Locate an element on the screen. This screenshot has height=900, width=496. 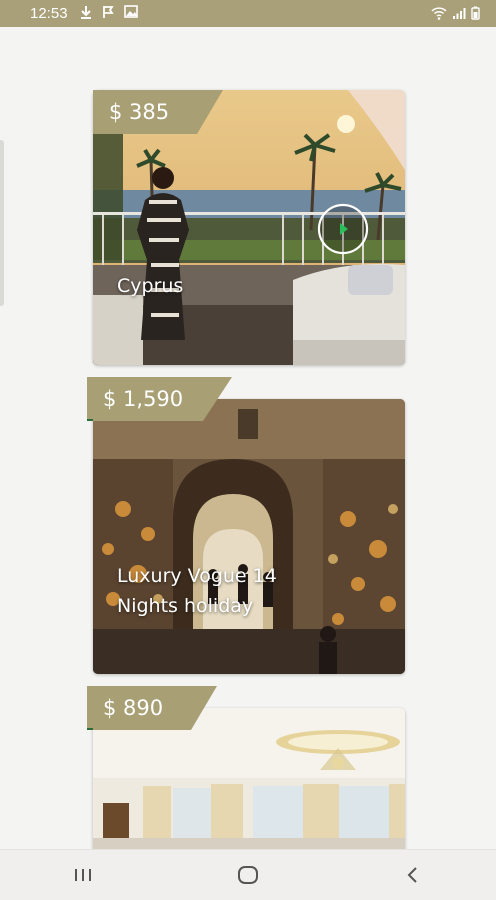
recents-icon is located at coordinates (82, 875).